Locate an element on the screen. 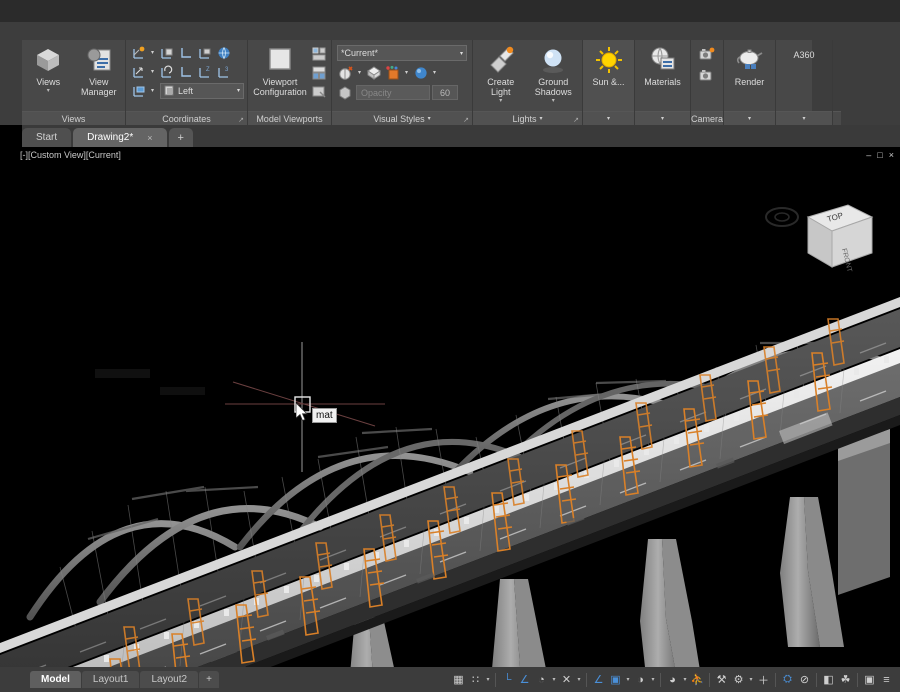 The height and width of the screenshot is (692, 900). file-tab-start: Start is located at coordinates (47, 137).